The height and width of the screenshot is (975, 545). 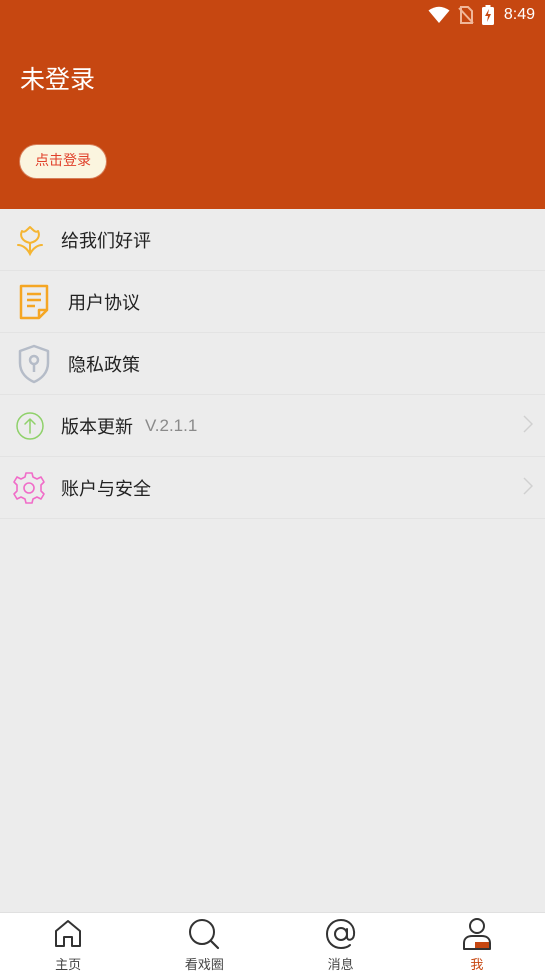 I want to click on flower-icon, so click(x=30, y=240).